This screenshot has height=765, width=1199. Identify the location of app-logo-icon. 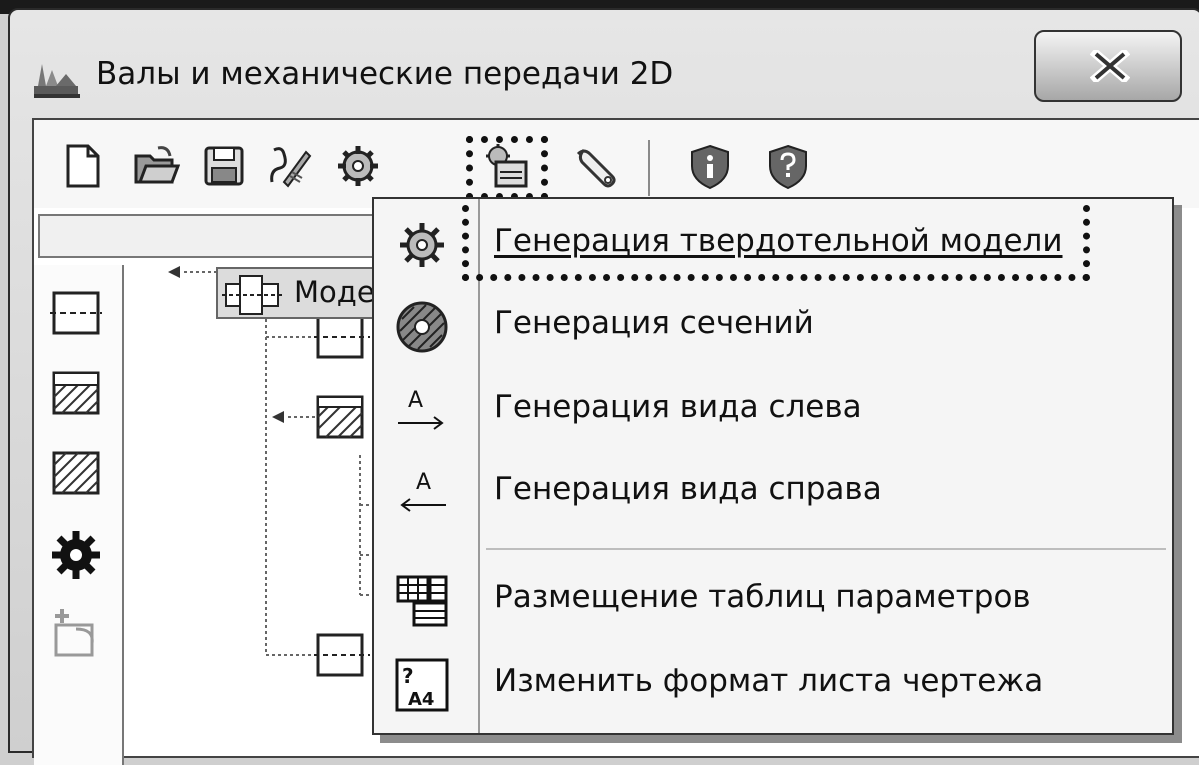
(57, 81).